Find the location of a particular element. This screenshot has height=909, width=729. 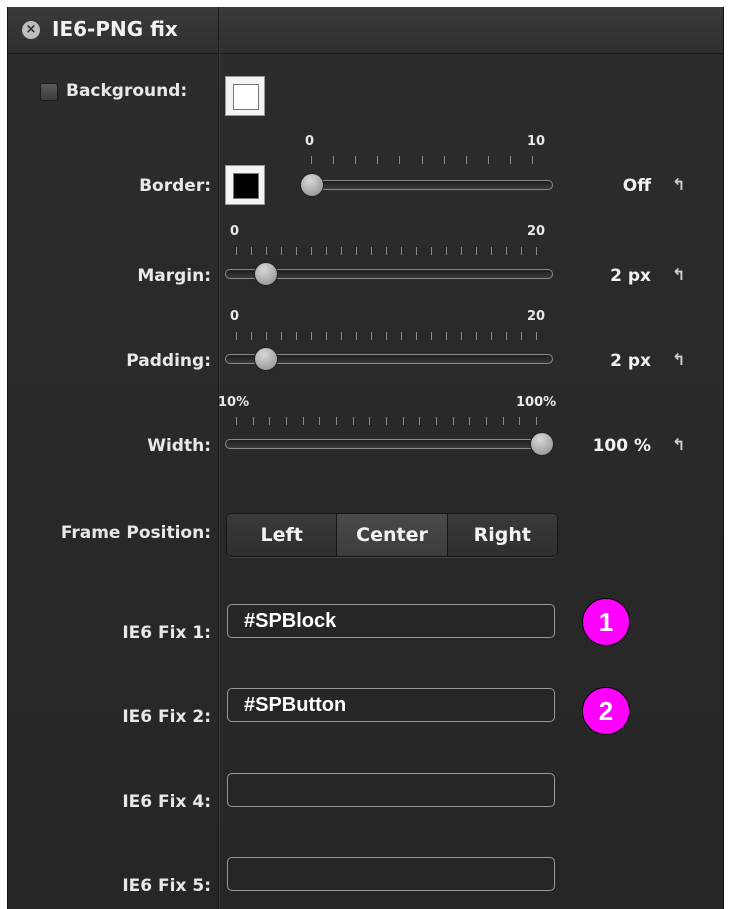

frame-position-right: Right is located at coordinates (502, 535).